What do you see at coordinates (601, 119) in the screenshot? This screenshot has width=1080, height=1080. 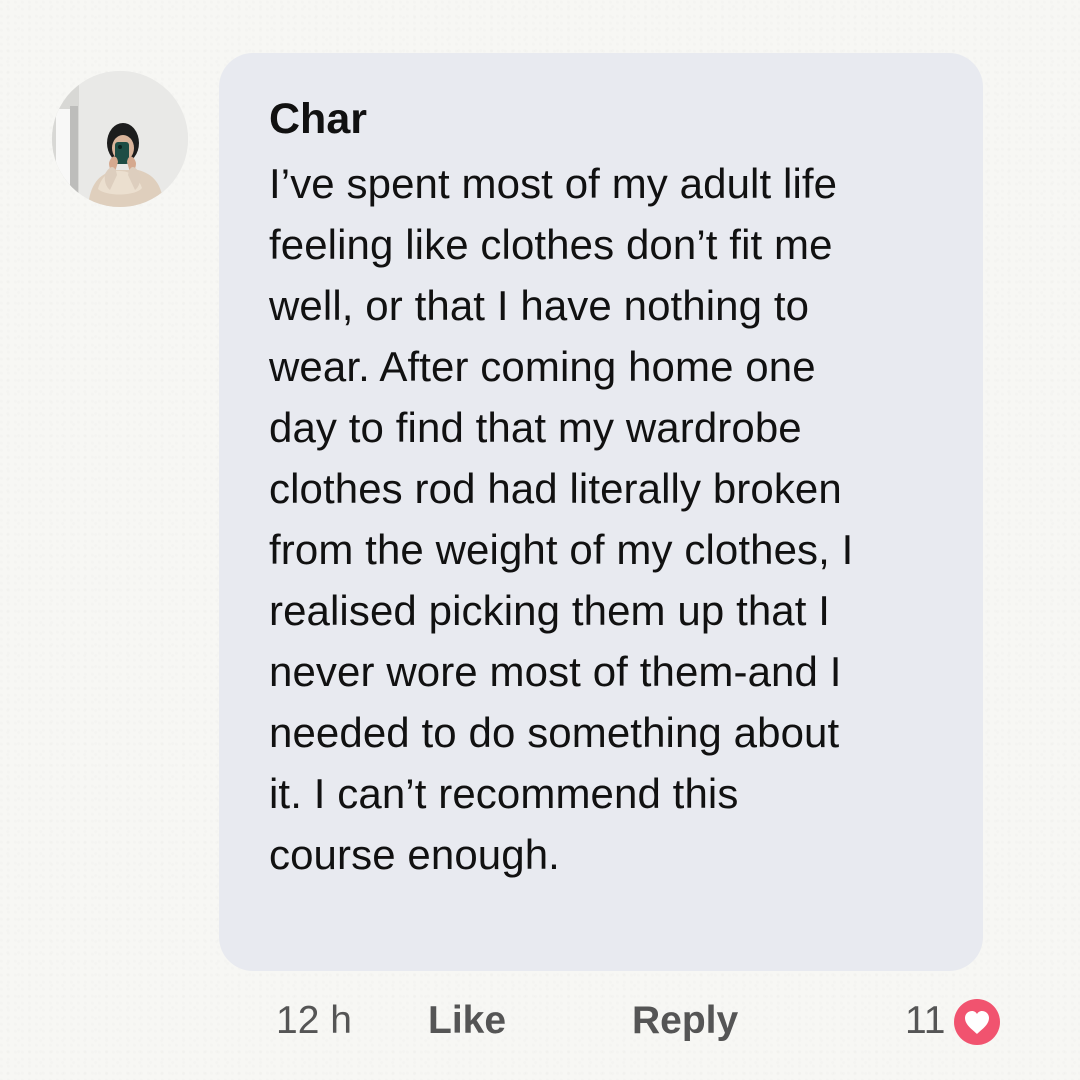 I see `comment-author: Char` at bounding box center [601, 119].